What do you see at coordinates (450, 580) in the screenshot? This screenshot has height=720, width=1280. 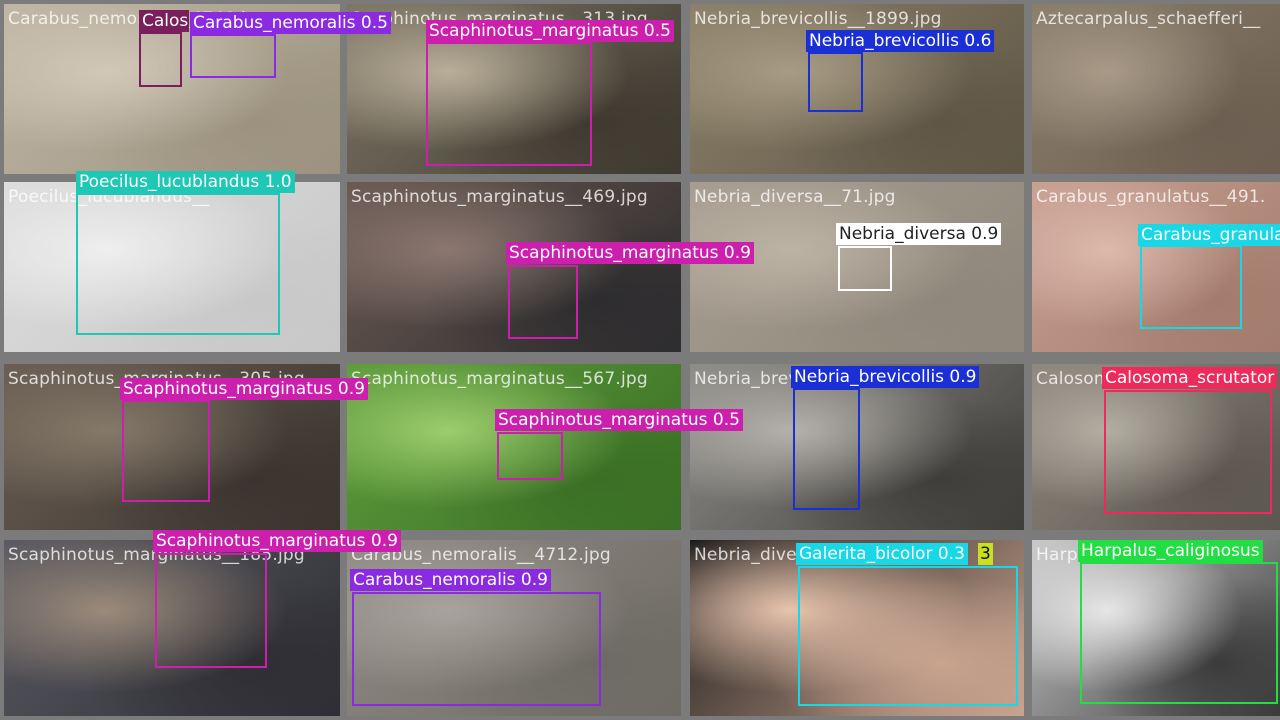 I see `detection-label: Carabus_nemoralis 0.9` at bounding box center [450, 580].